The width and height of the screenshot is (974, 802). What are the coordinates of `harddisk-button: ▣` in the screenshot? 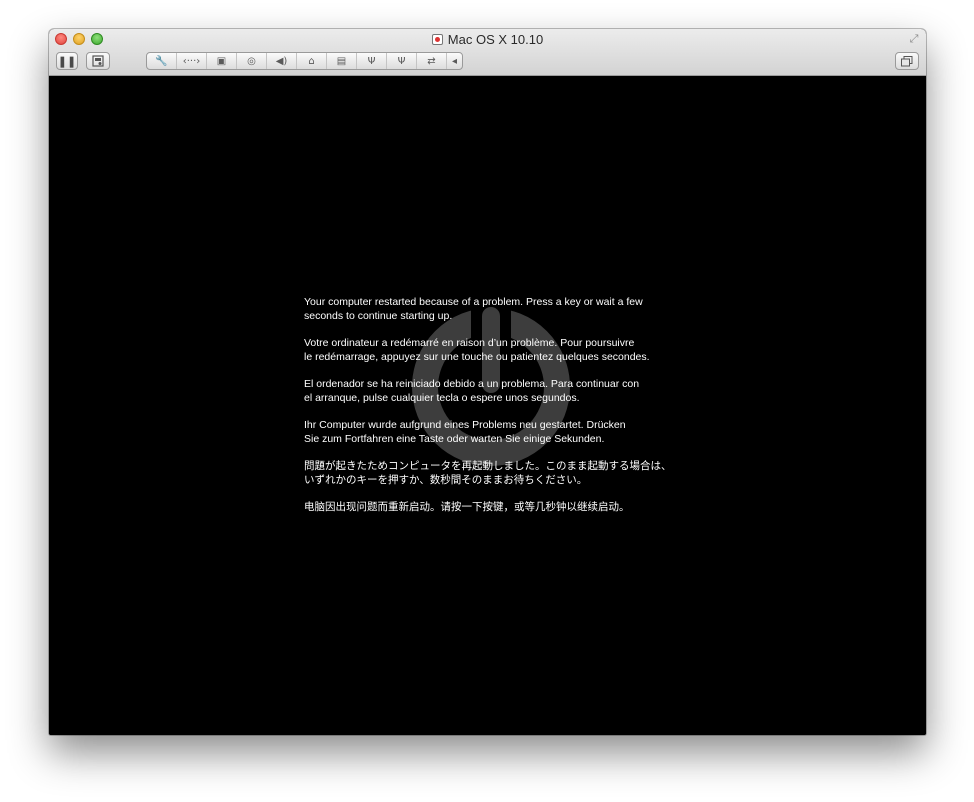 It's located at (222, 61).